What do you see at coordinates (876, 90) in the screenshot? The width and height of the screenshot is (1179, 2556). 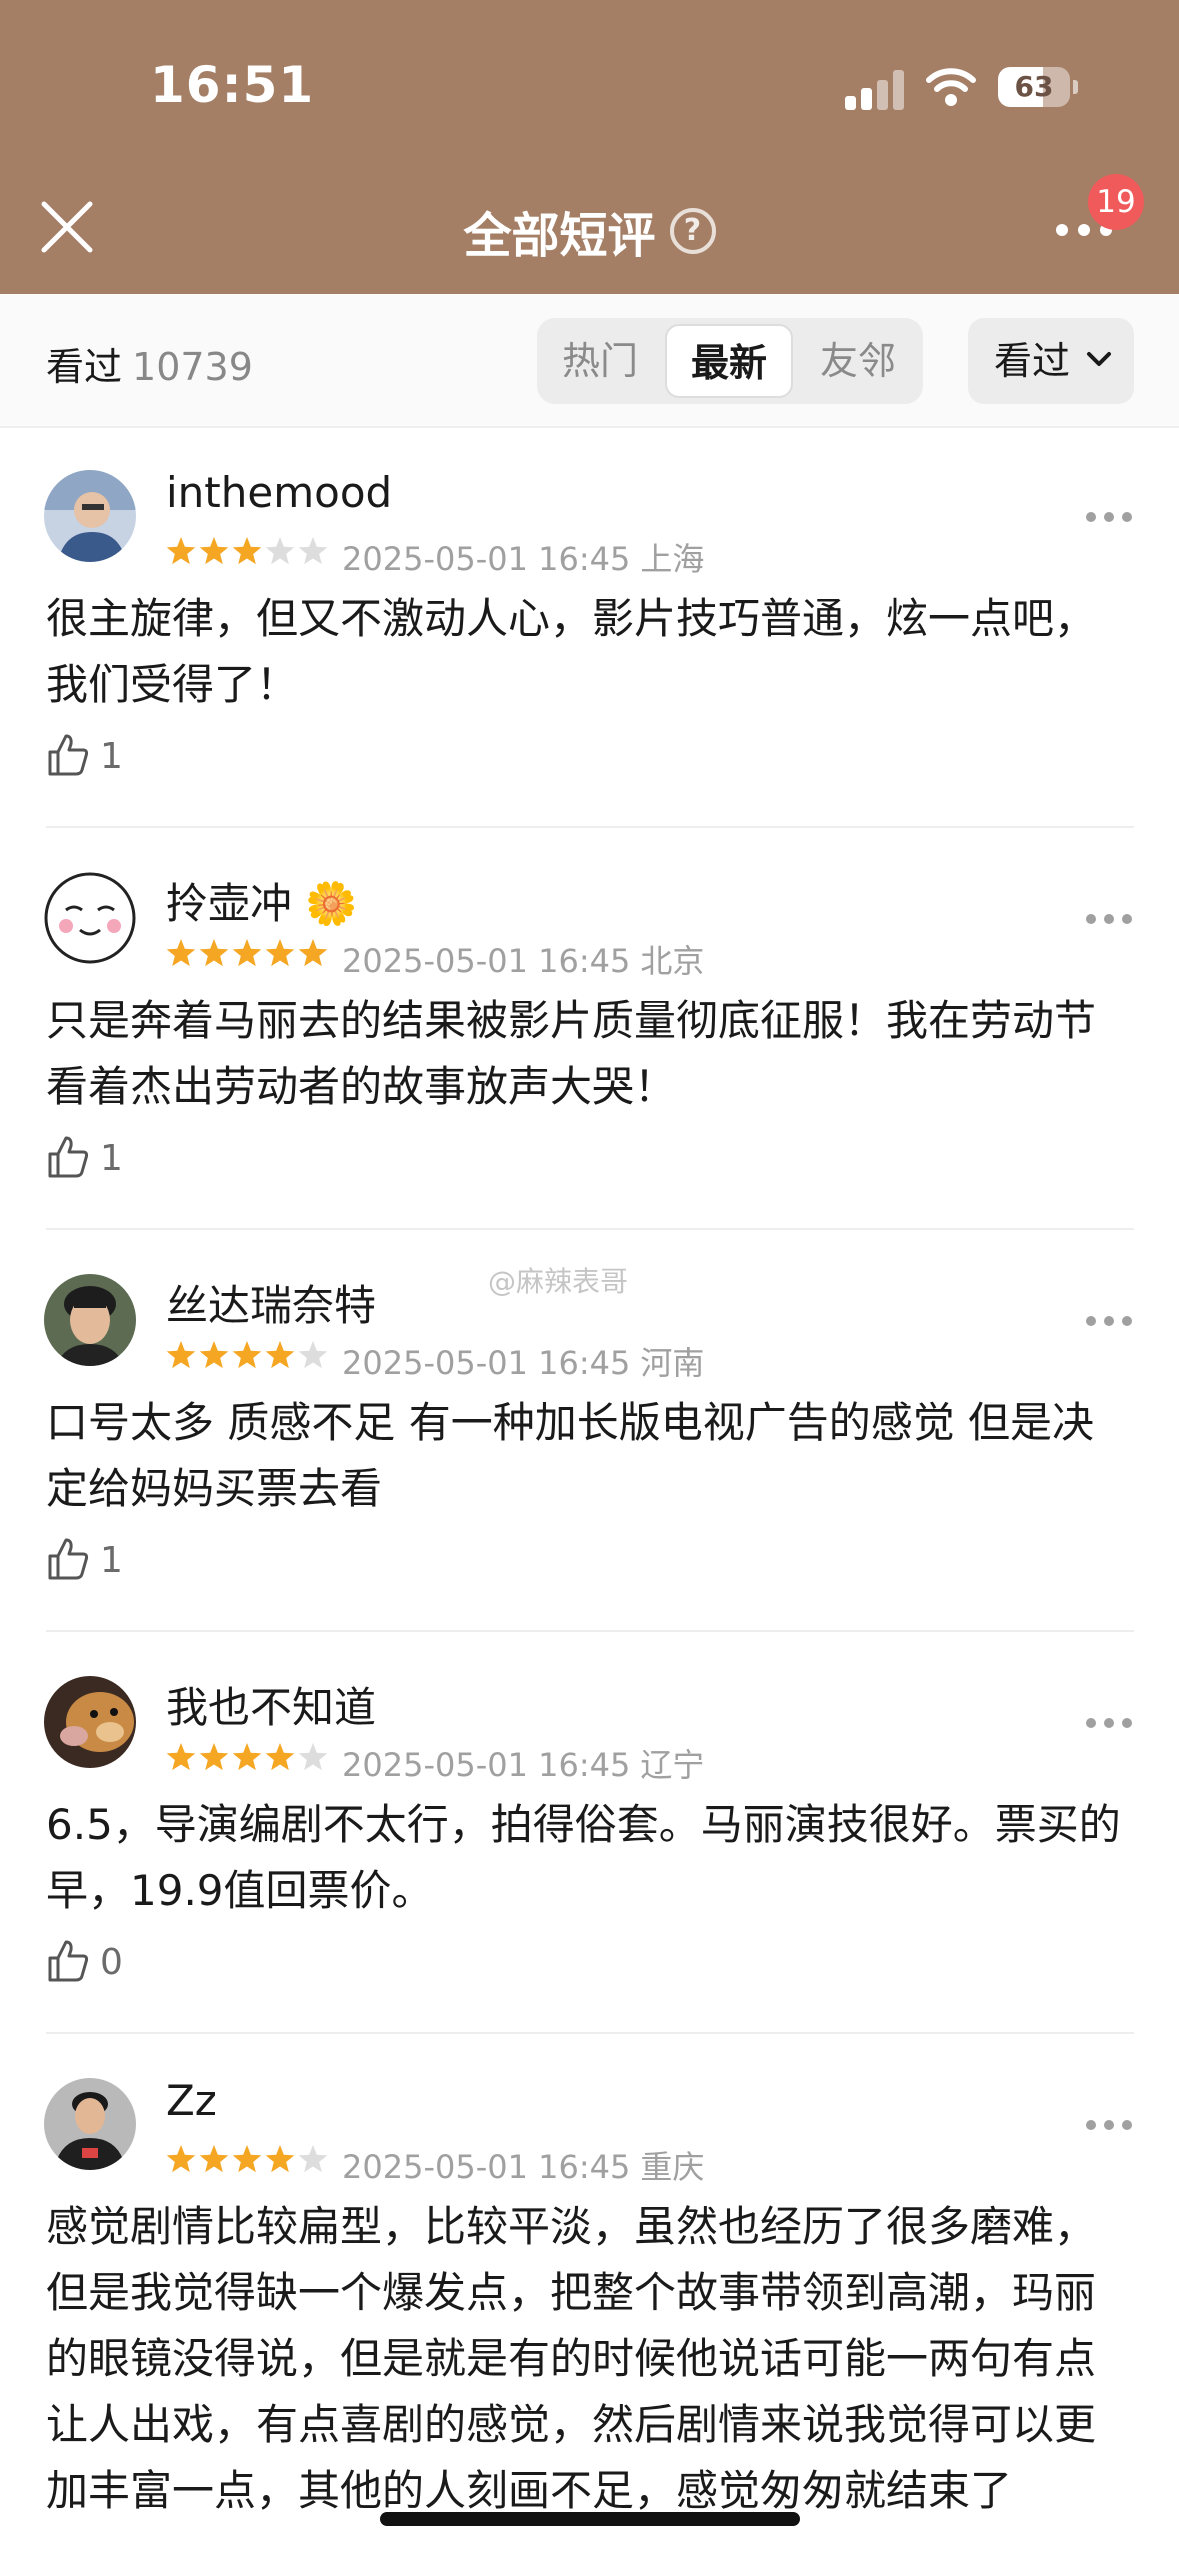 I see `cellular-signal-icon` at bounding box center [876, 90].